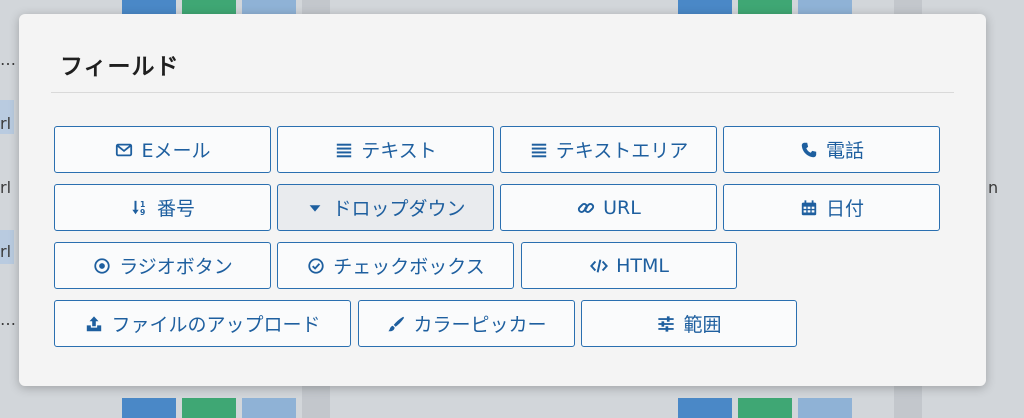  What do you see at coordinates (176, 267) in the screenshot?
I see `field-button-label: ラジオボタン` at bounding box center [176, 267].